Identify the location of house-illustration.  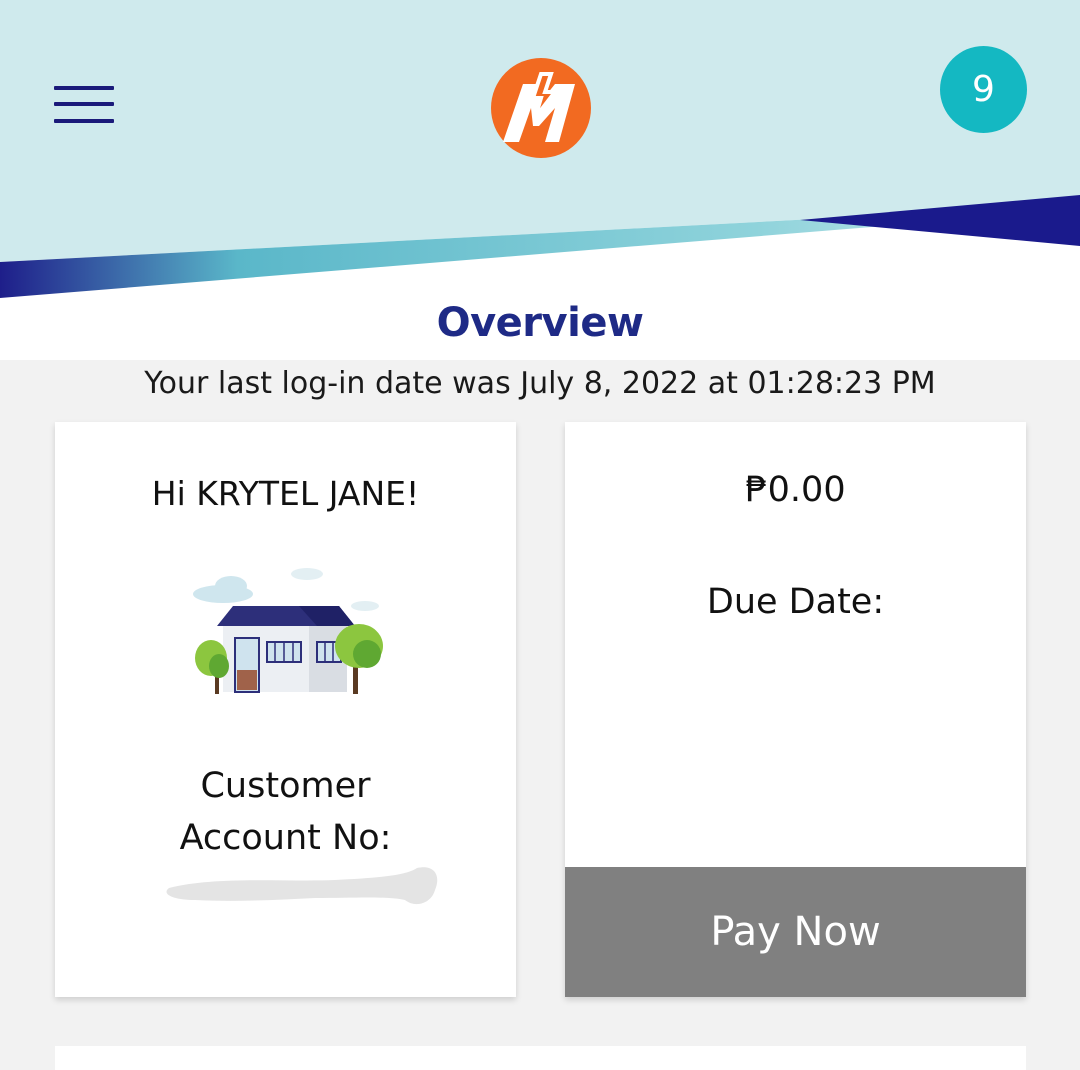
(288, 631).